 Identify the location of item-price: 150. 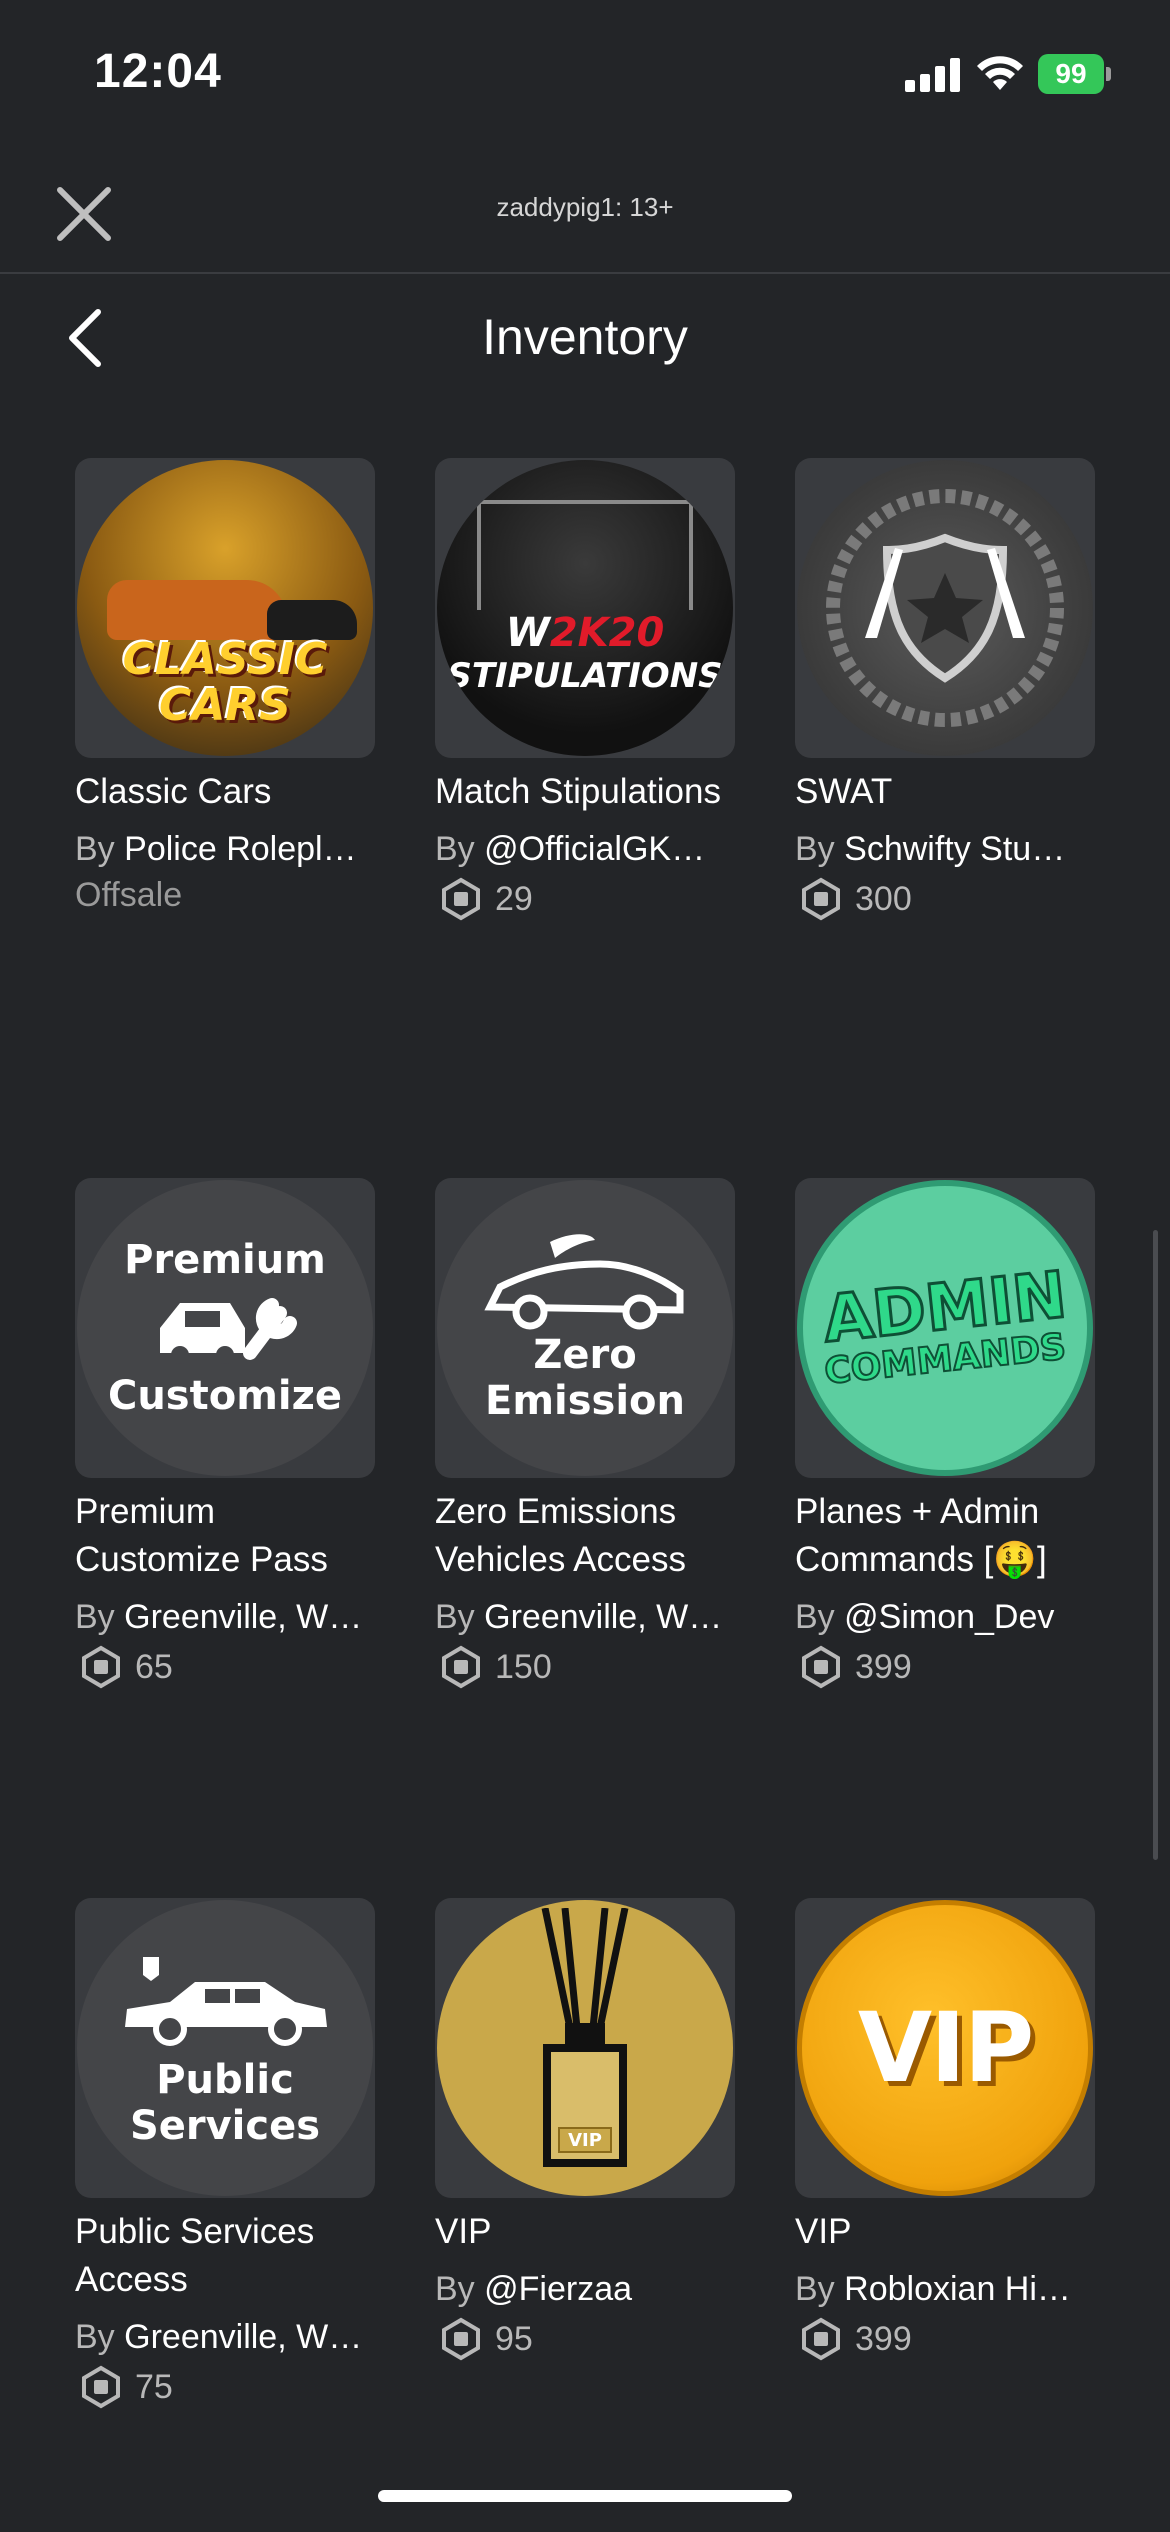
(585, 1667).